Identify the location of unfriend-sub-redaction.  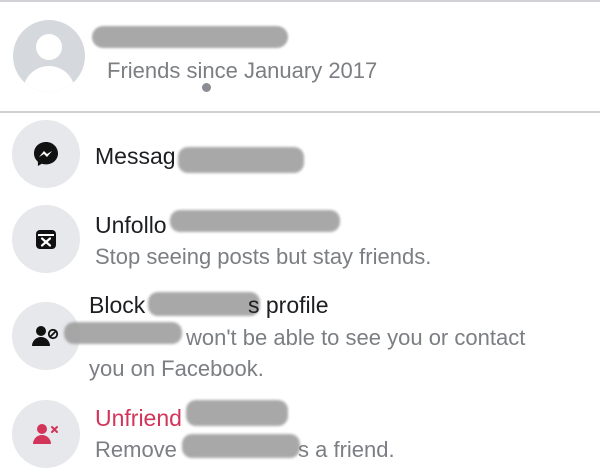
(241, 446).